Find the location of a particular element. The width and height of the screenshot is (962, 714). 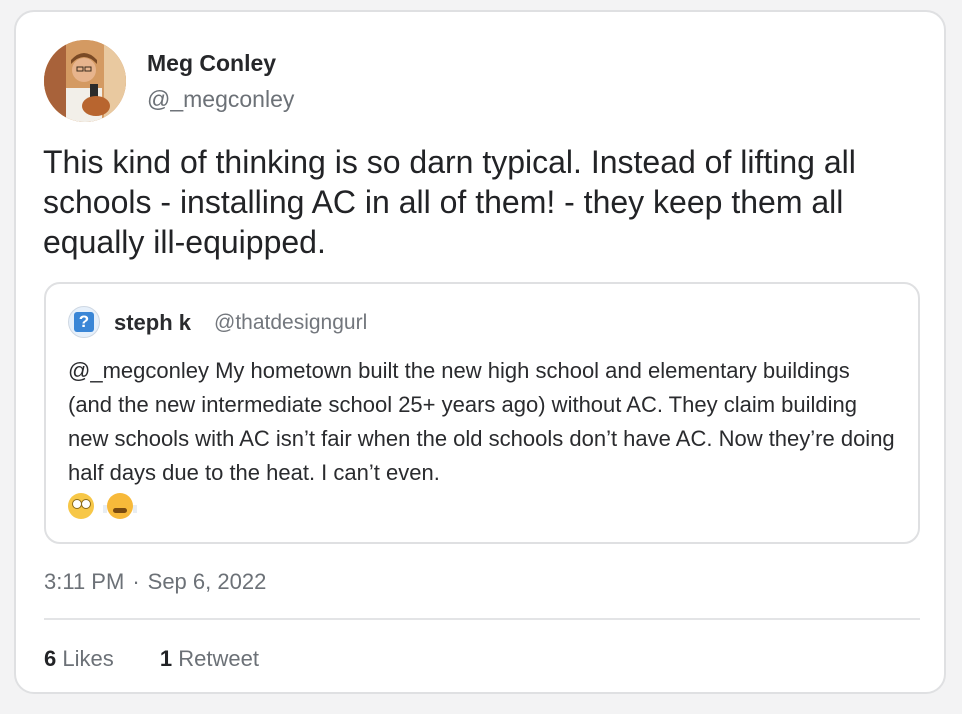

retweets-stat: 1 Retweet is located at coordinates (209, 658).